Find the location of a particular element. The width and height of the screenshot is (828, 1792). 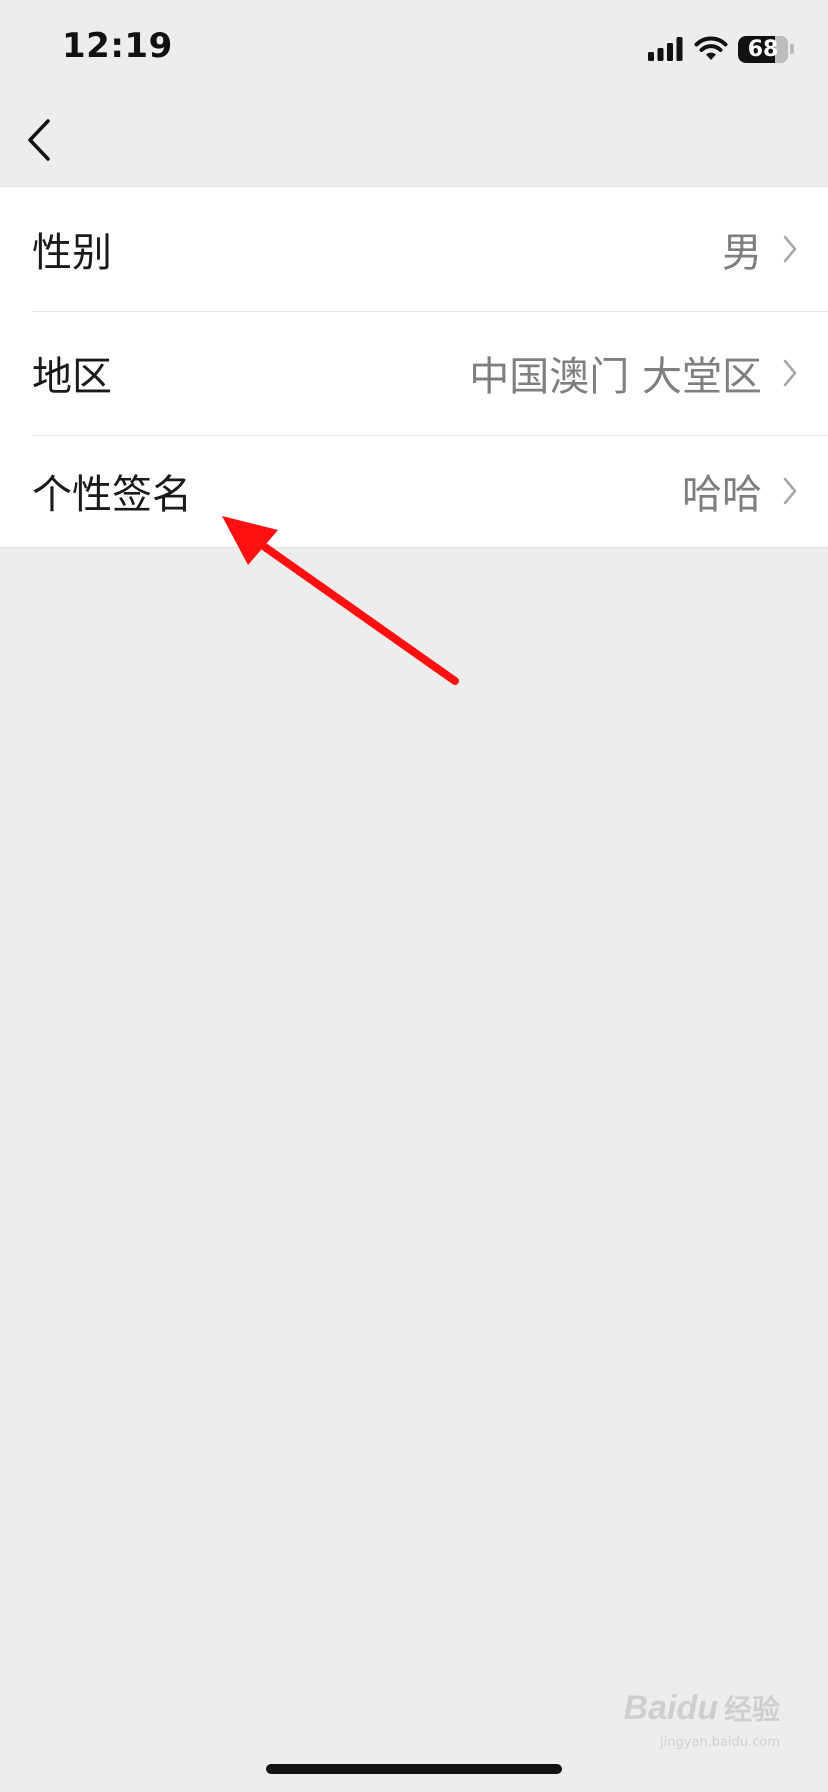

battery-icon: 68 is located at coordinates (763, 49).